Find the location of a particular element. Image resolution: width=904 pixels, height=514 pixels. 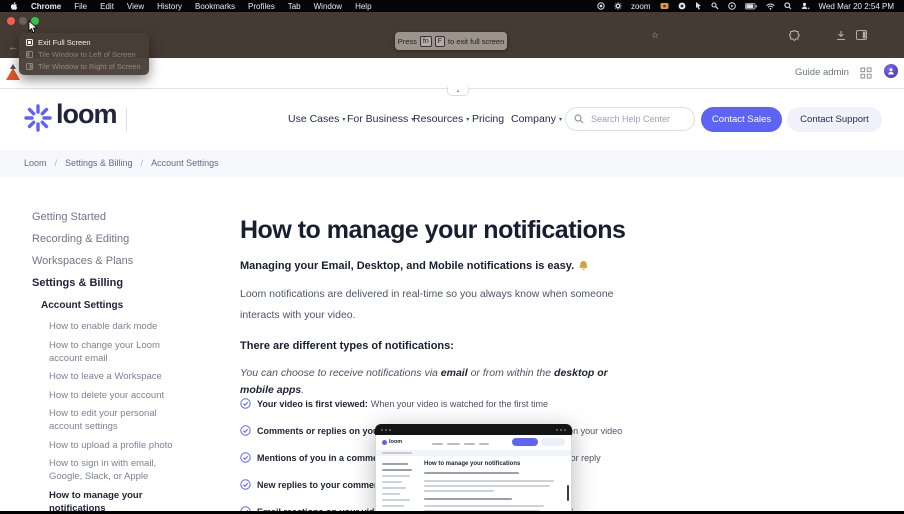

loom-logo-icon is located at coordinates (38, 120).